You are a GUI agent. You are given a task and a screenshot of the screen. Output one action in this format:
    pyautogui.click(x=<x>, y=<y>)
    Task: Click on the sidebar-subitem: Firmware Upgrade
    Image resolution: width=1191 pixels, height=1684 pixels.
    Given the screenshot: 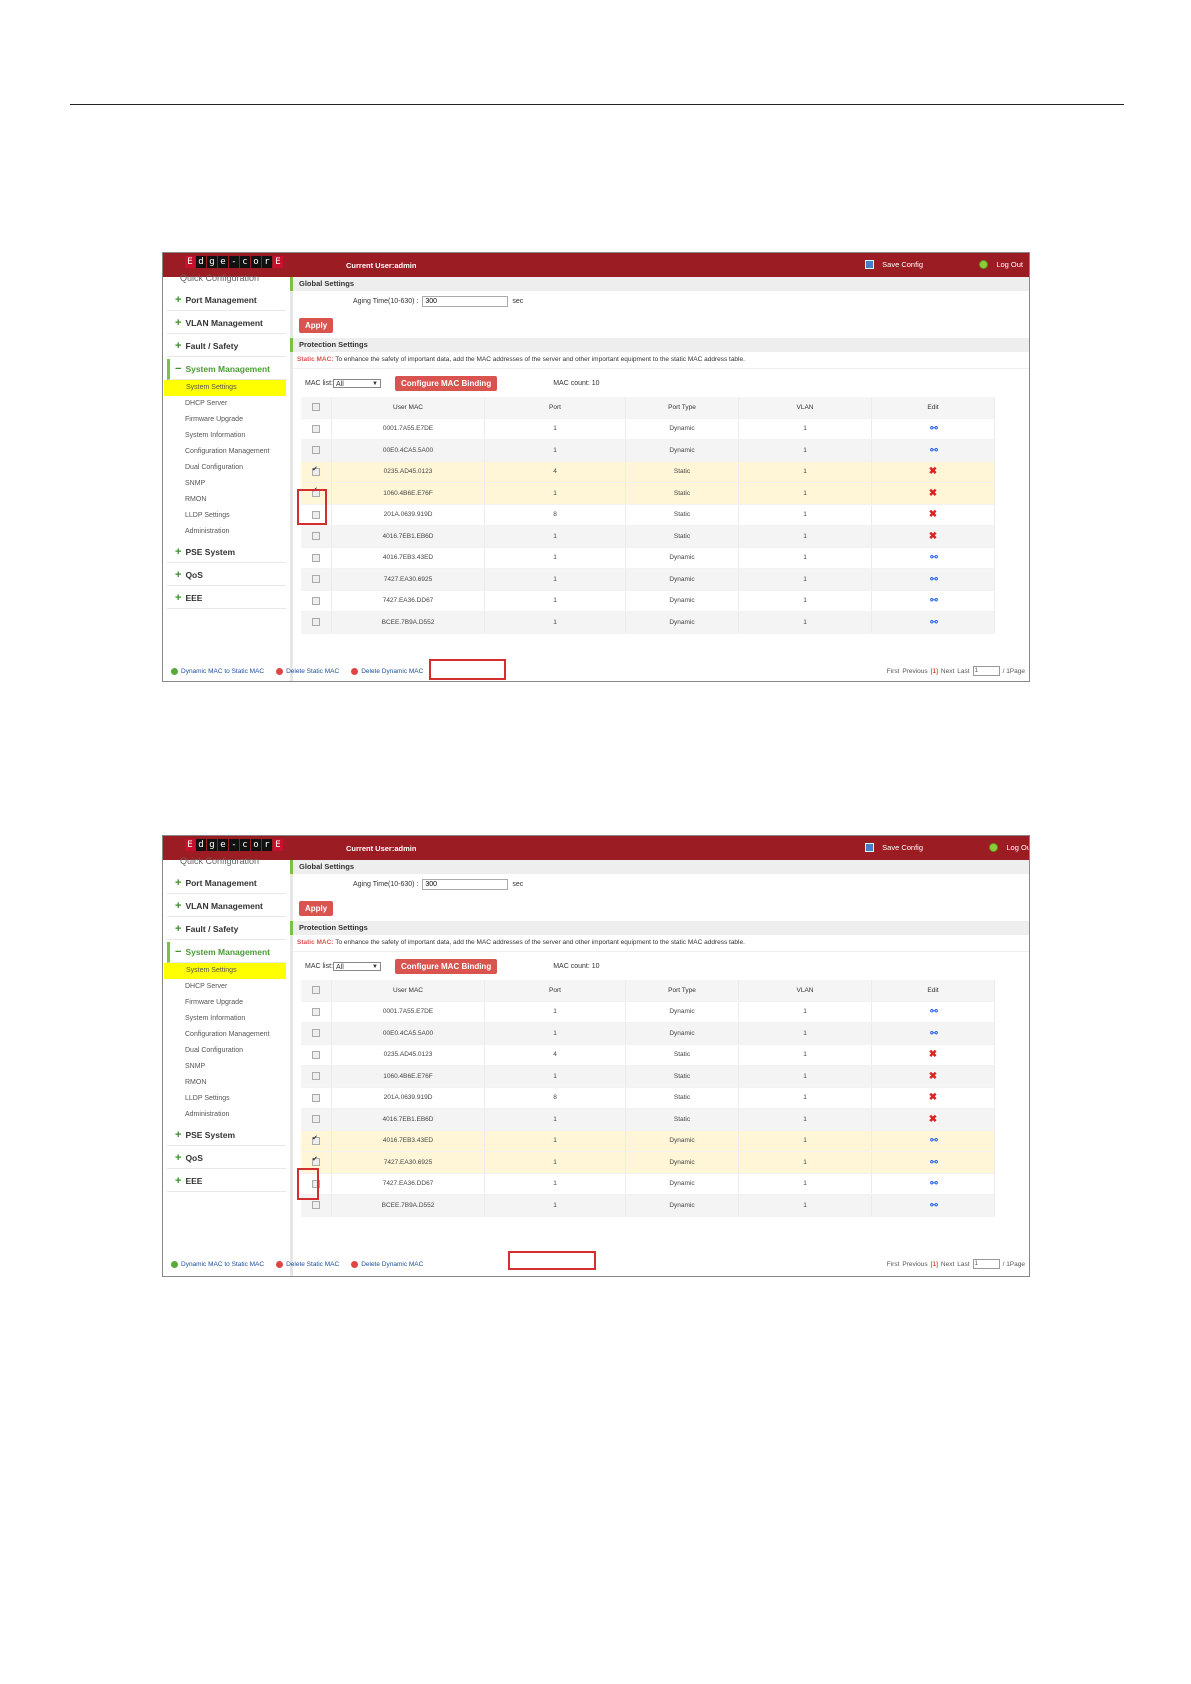 What is the action you would take?
    pyautogui.click(x=226, y=420)
    